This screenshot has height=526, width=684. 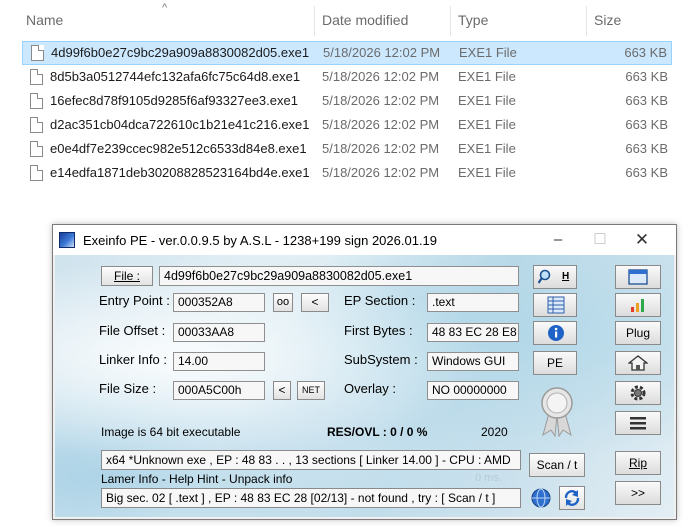 I want to click on file-offset-field: 00033AA8, so click(x=219, y=332).